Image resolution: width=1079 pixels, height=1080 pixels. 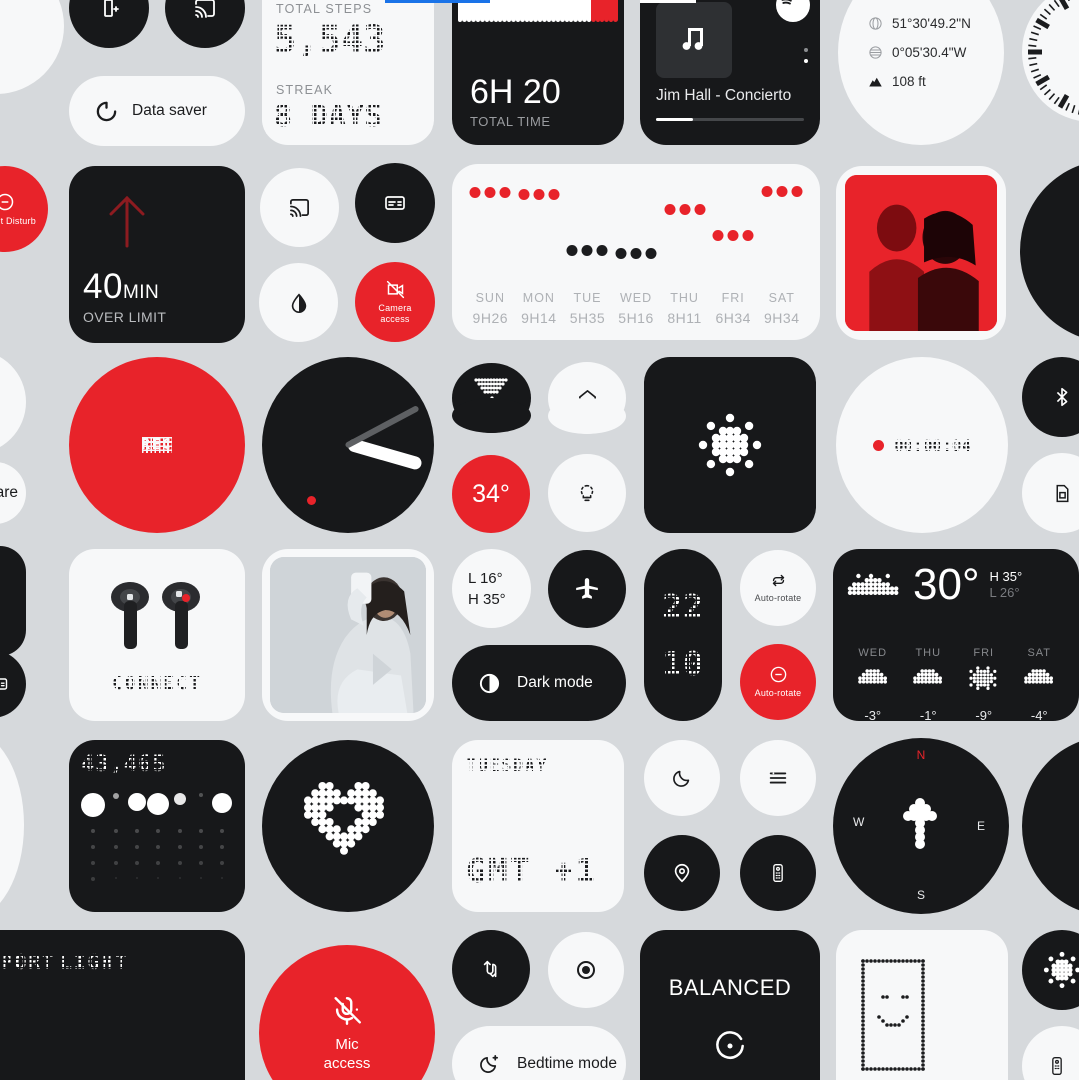 I want to click on remote-control-icon, so click(x=1059, y=1066).